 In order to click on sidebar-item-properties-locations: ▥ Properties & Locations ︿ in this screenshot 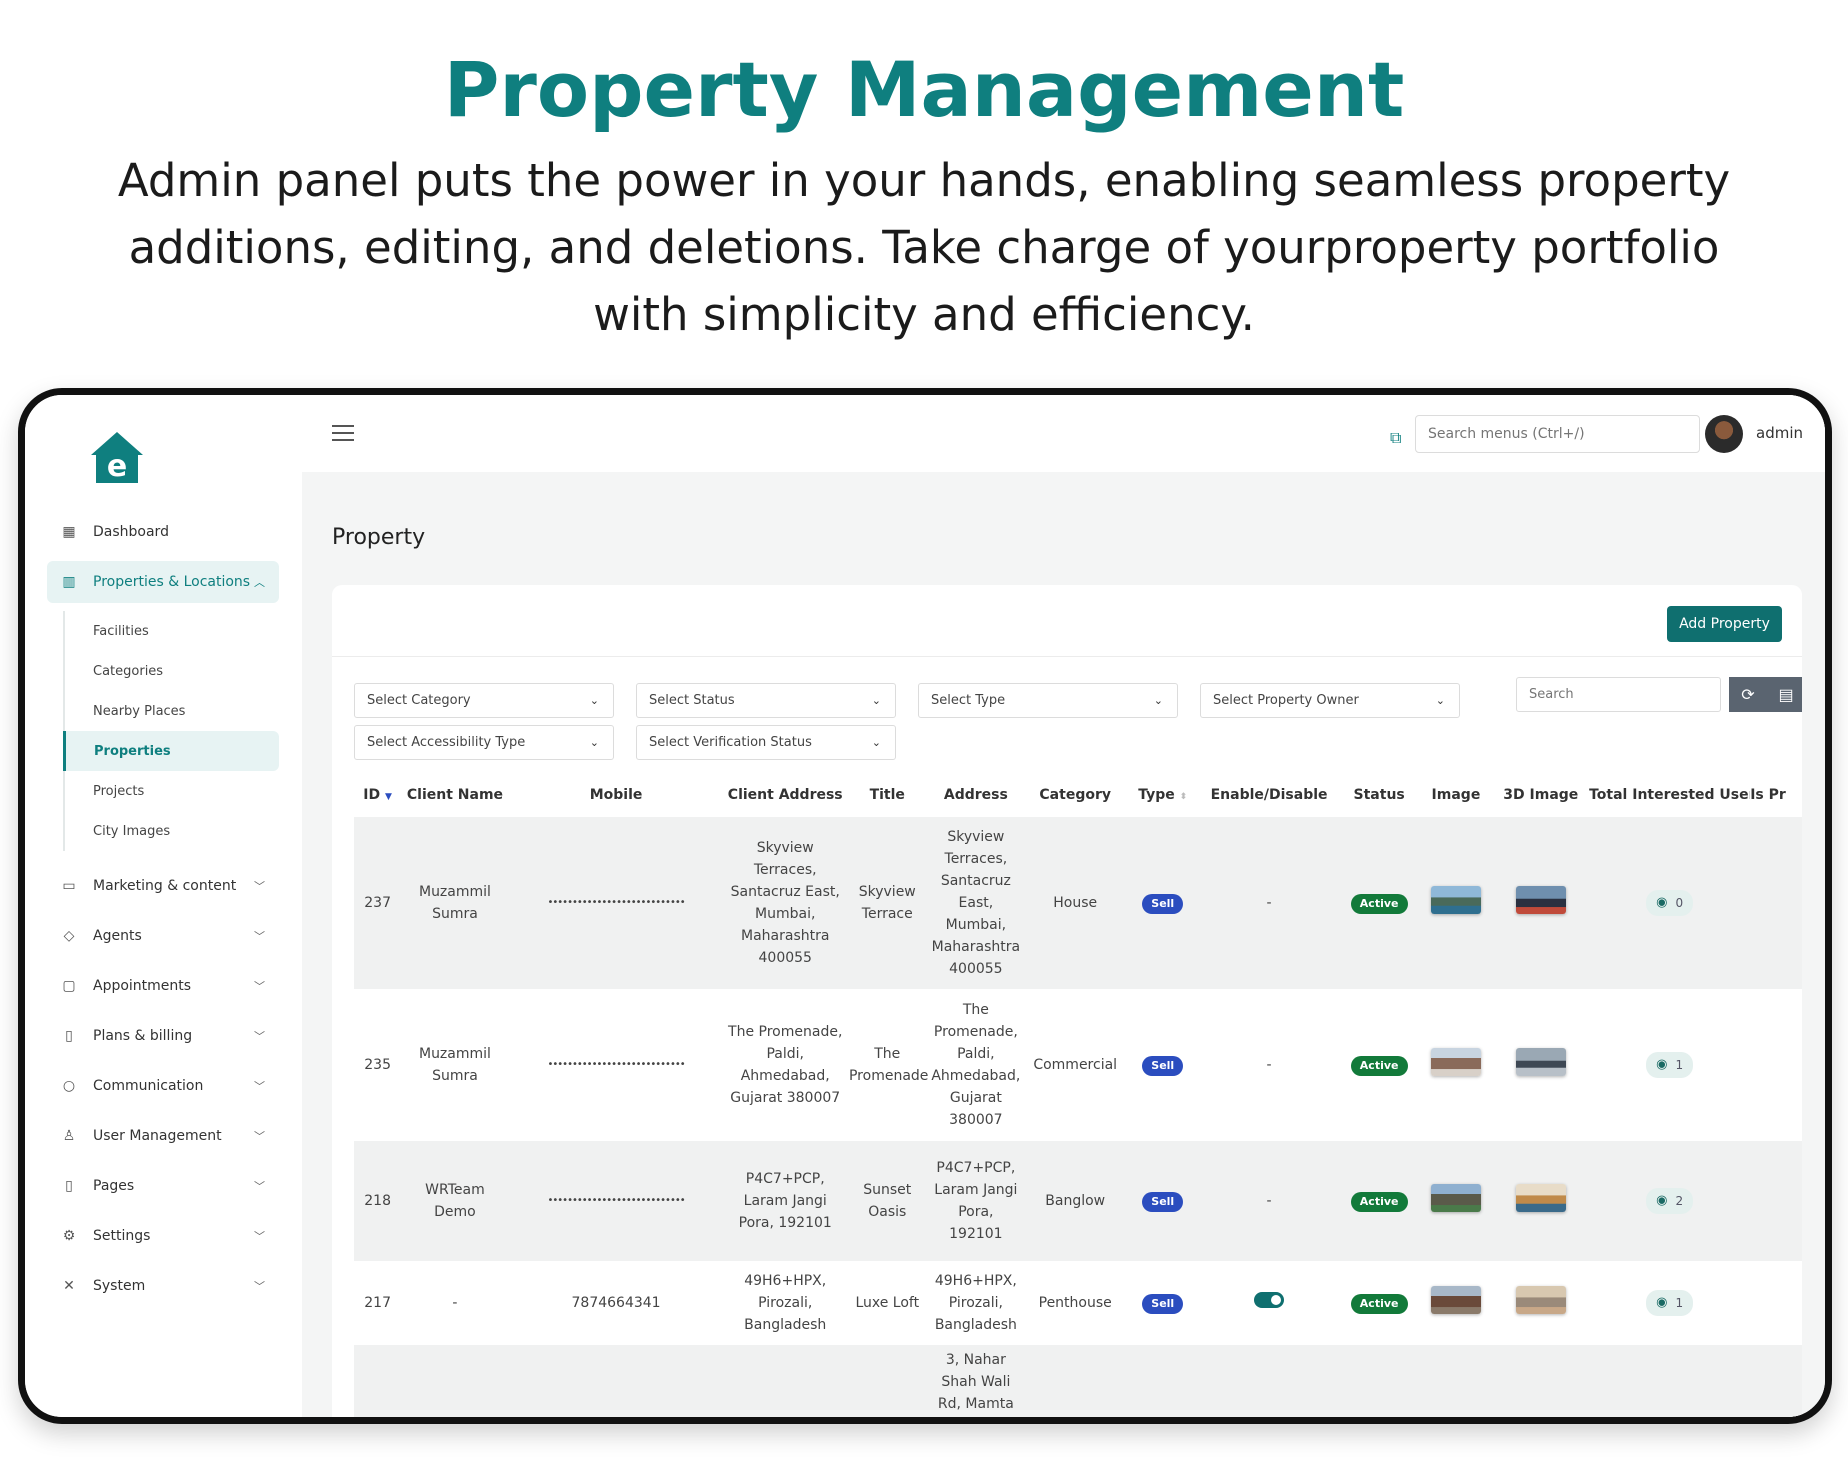, I will do `click(163, 582)`.